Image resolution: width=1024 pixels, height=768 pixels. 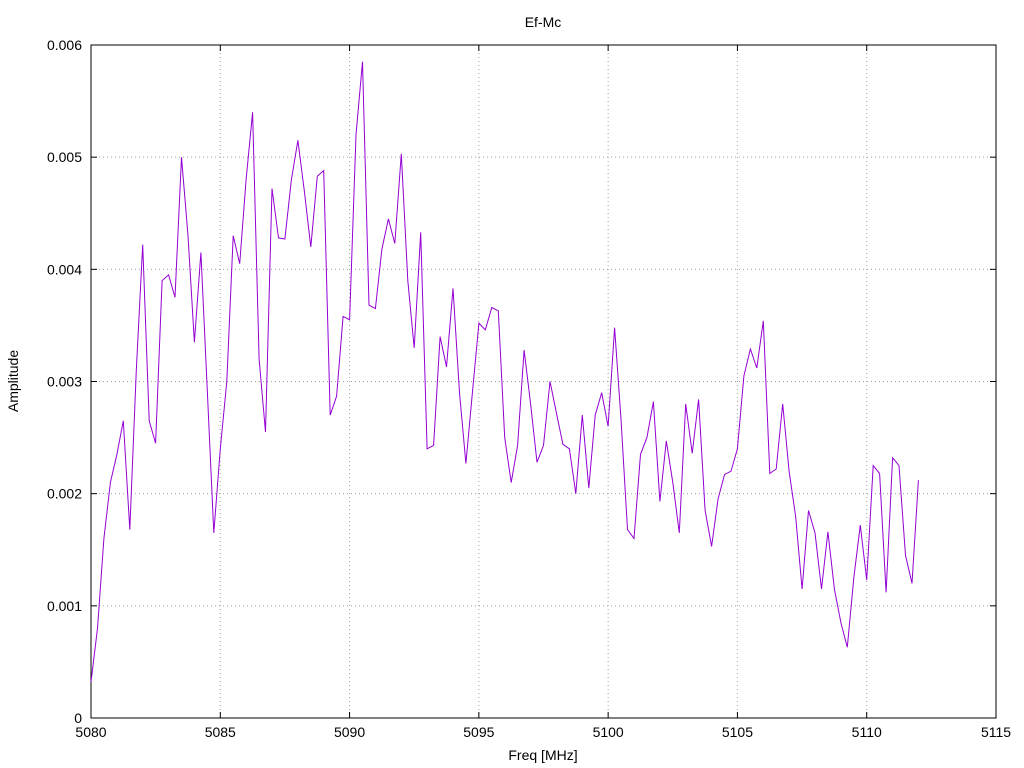 What do you see at coordinates (64, 269) in the screenshot?
I see `y-tick-label: 0.004` at bounding box center [64, 269].